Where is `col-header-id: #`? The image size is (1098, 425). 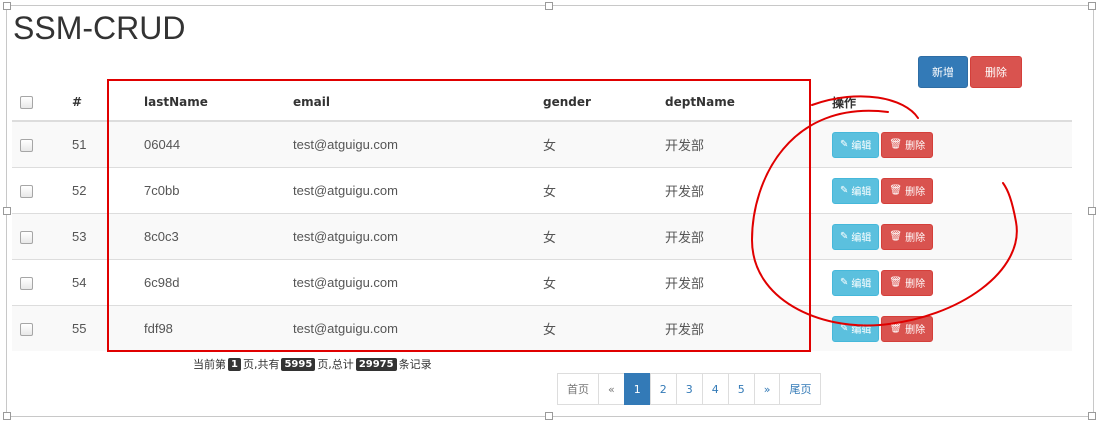 col-header-id: # is located at coordinates (107, 103).